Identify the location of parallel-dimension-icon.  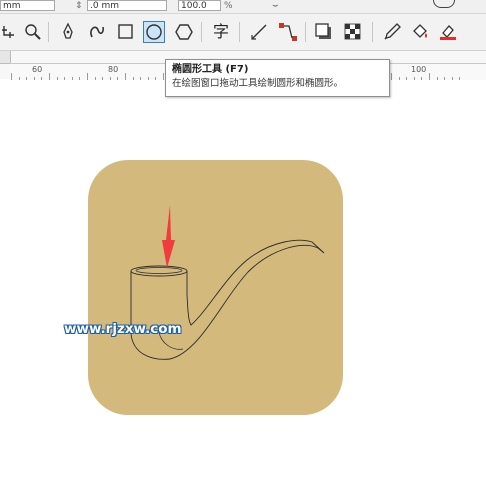
(259, 32).